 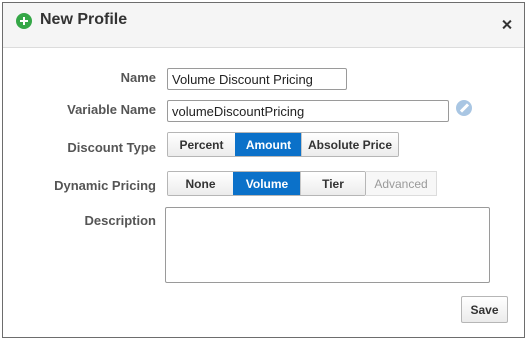 I want to click on add-circle-icon, so click(x=24, y=21).